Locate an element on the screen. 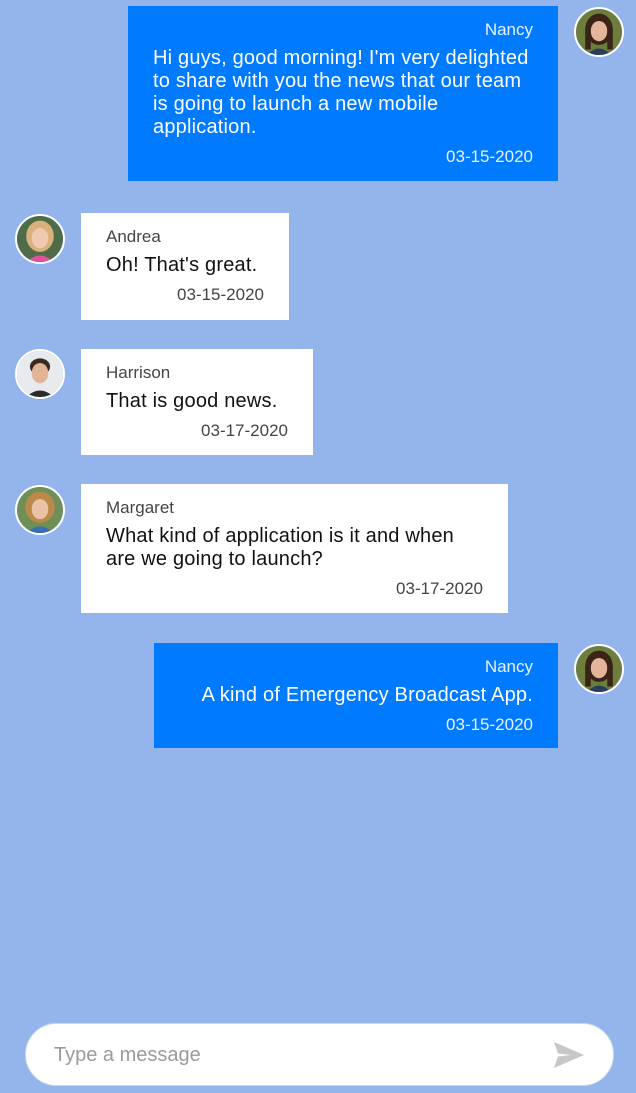 The width and height of the screenshot is (636, 1093). message-input is located at coordinates (294, 1055).